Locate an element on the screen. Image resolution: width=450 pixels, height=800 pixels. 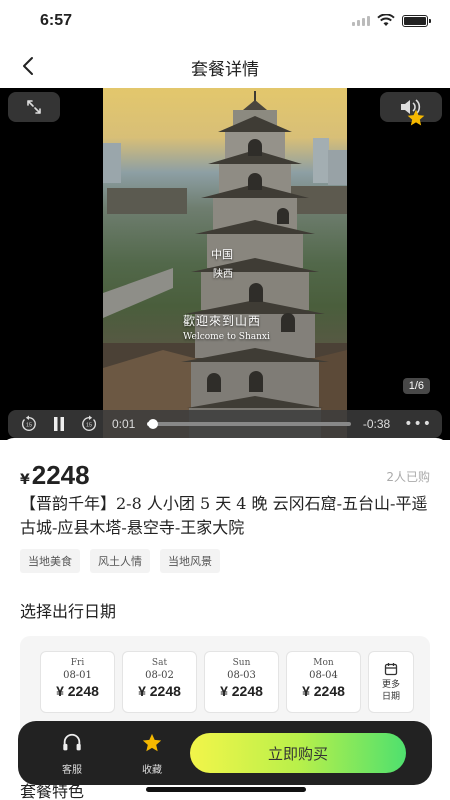
favorite-button: 收藏 is located at coordinates (152, 753).